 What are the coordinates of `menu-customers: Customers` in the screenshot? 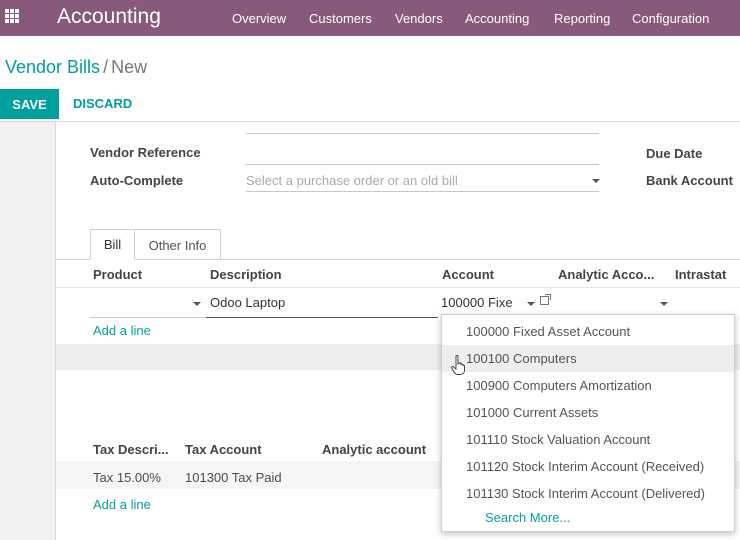 It's located at (340, 18).